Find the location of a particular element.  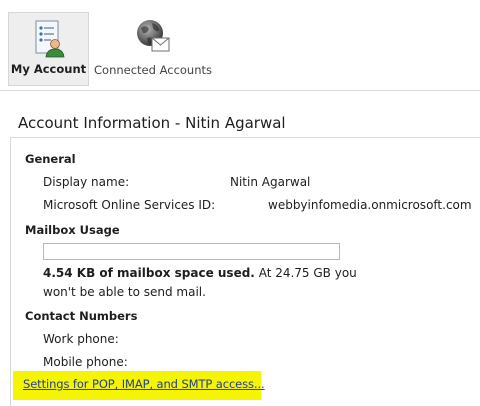

mailbox-usage-bar is located at coordinates (191, 251).